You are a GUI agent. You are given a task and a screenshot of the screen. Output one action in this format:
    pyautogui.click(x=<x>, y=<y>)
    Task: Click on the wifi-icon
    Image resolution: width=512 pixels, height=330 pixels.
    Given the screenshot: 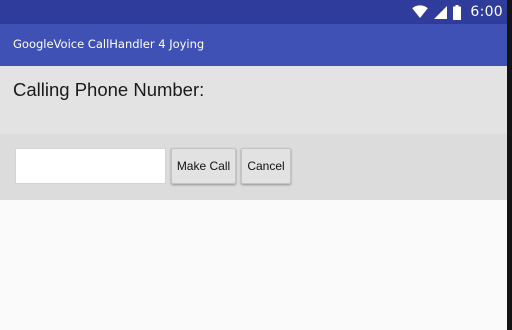 What is the action you would take?
    pyautogui.click(x=420, y=12)
    